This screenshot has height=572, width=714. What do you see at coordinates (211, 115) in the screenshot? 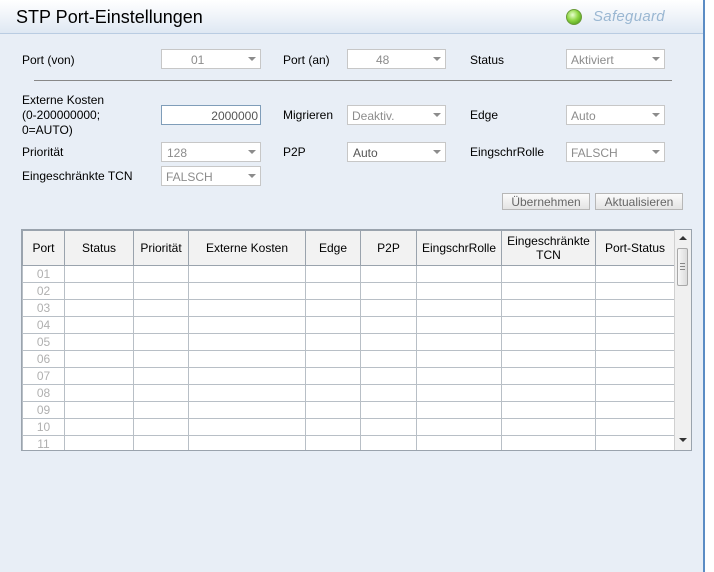
I see `external-cost-input: 2000000` at bounding box center [211, 115].